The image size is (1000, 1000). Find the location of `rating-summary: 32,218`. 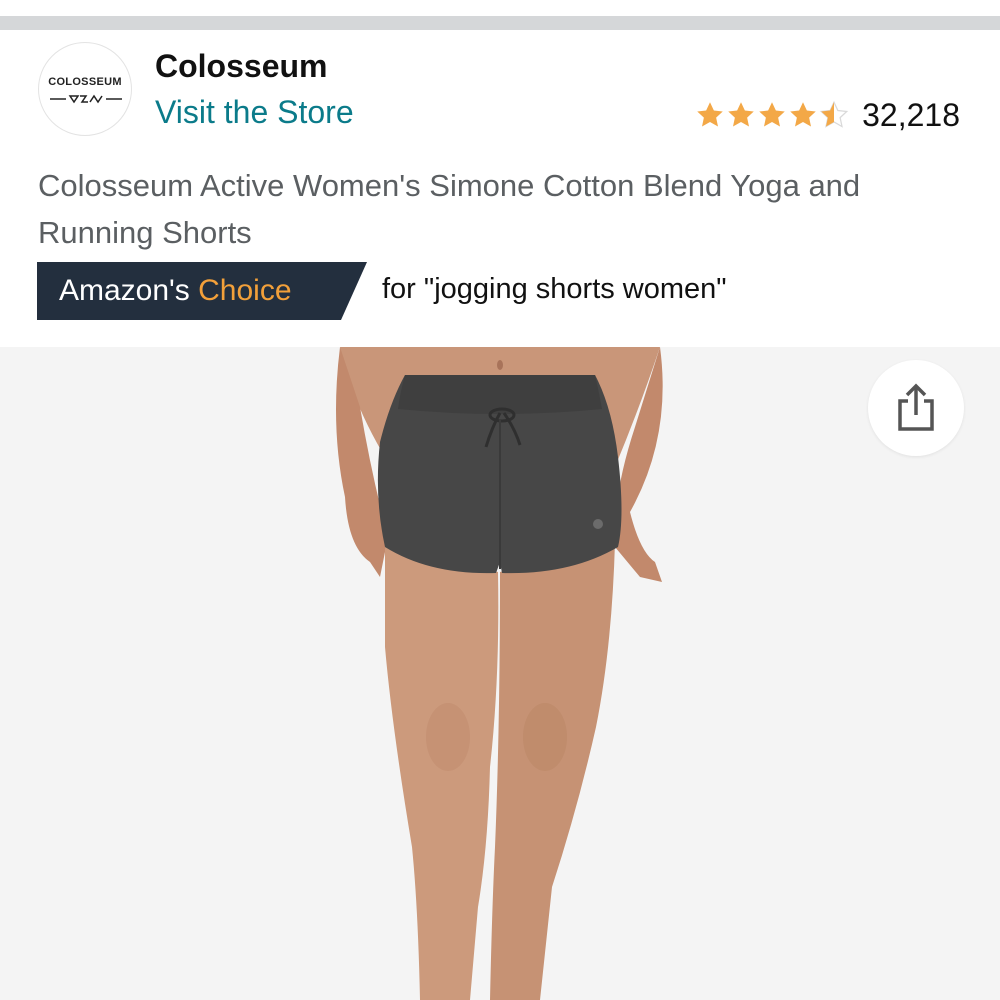

rating-summary: 32,218 is located at coordinates (827, 115).